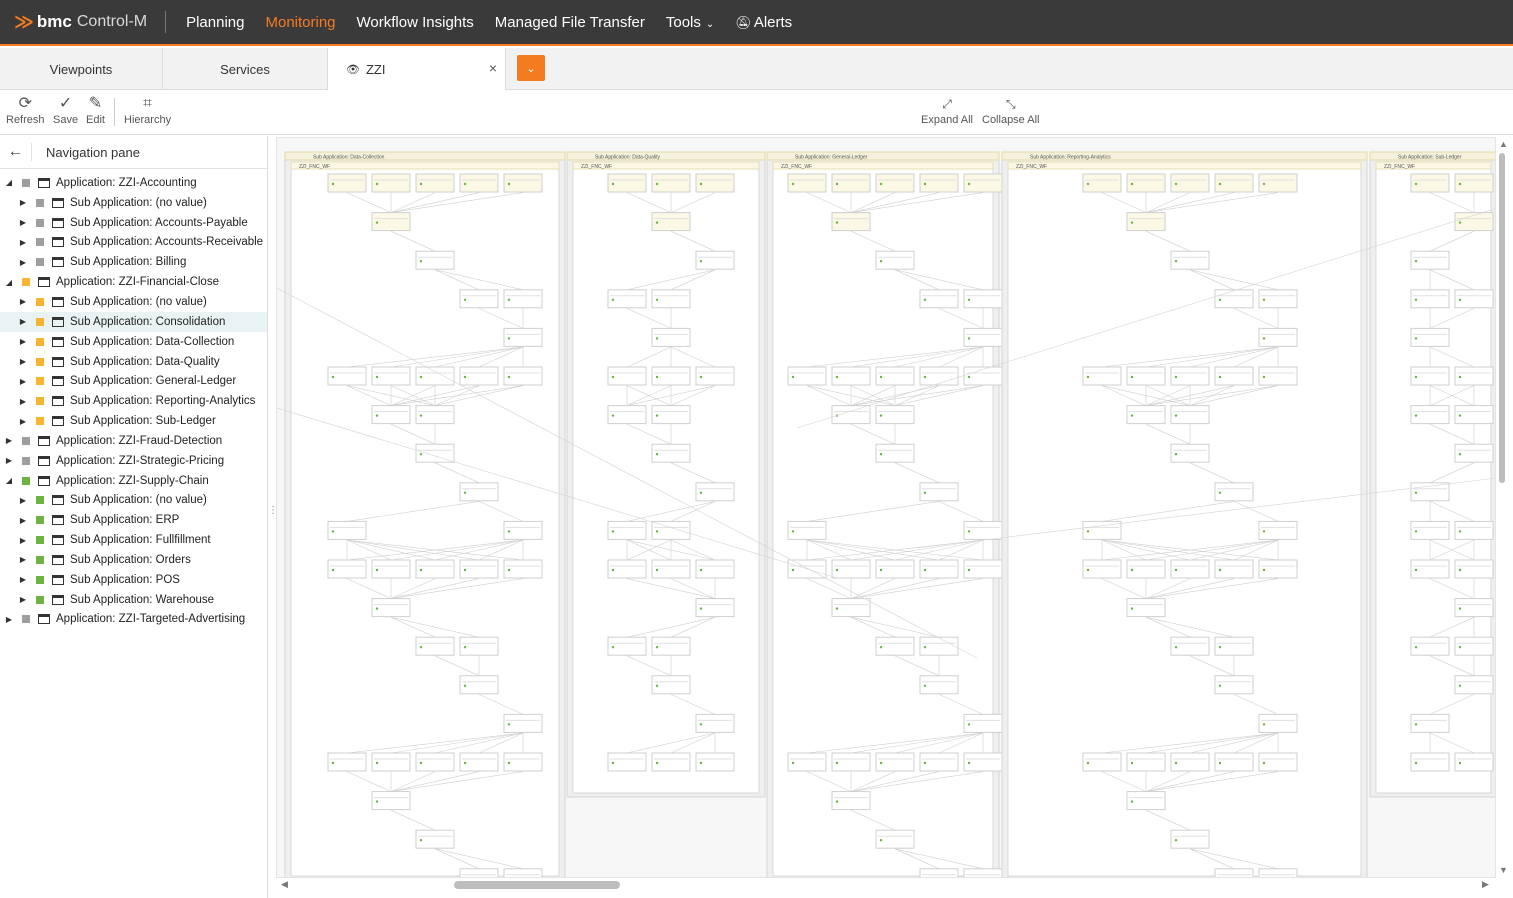 Image resolution: width=1513 pixels, height=898 pixels. Describe the element at coordinates (73, 22) in the screenshot. I see `brand: ≫ bmc Control-M` at that location.